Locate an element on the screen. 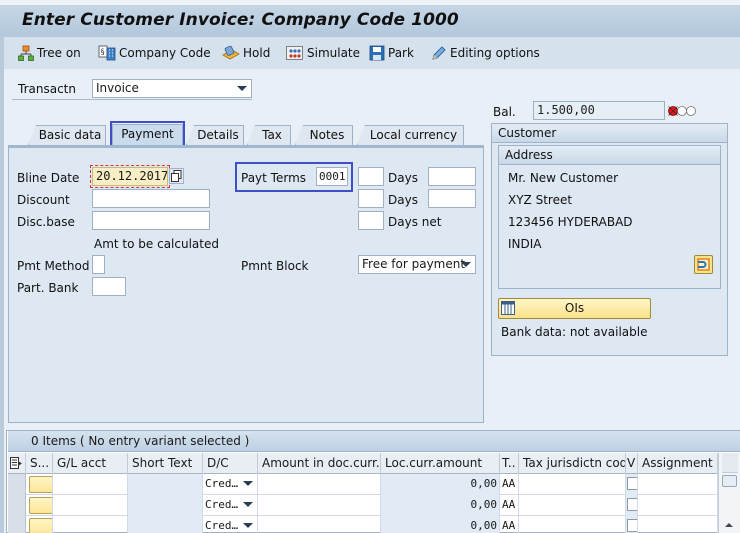  col-amount-doc: Amount in doc.curr. is located at coordinates (319, 463).